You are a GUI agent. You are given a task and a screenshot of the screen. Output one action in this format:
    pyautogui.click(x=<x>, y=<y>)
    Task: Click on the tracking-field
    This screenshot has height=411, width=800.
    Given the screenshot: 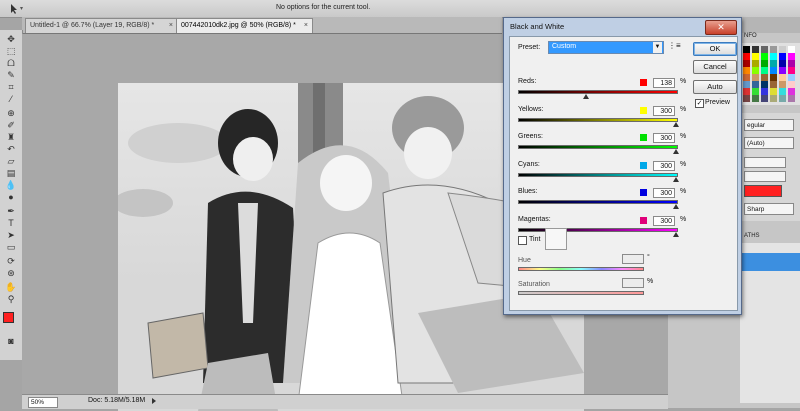 What is the action you would take?
    pyautogui.click(x=765, y=162)
    